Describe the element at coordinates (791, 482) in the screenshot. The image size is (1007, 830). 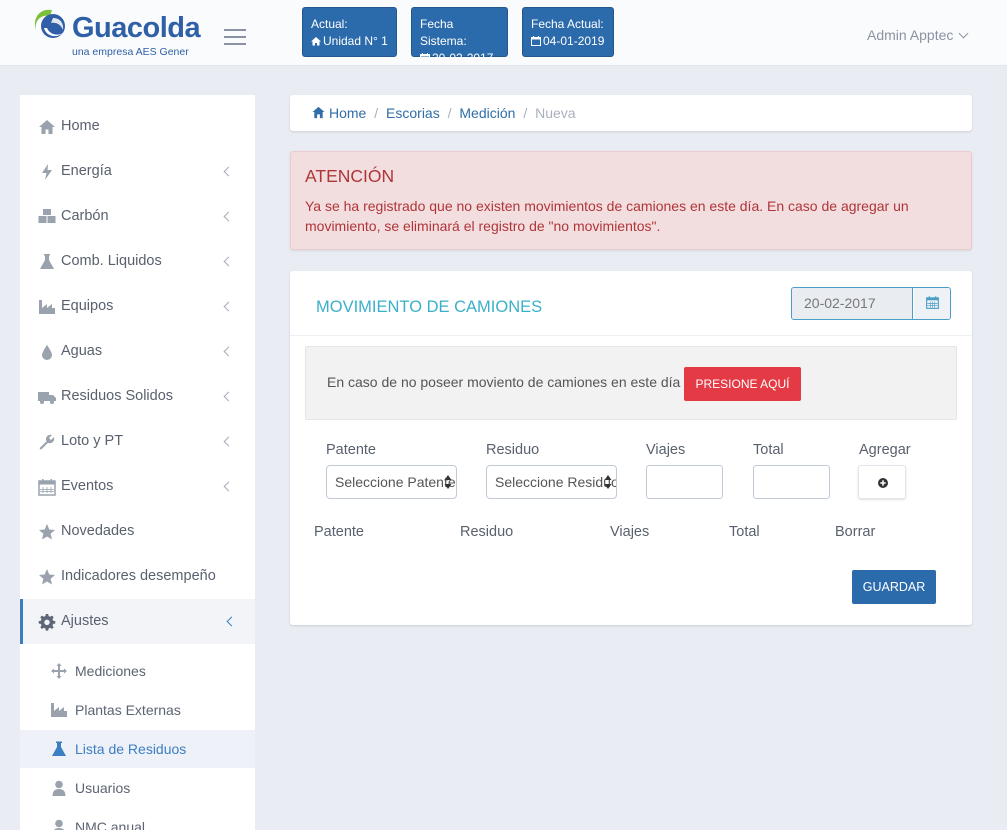
I see `total-input` at that location.